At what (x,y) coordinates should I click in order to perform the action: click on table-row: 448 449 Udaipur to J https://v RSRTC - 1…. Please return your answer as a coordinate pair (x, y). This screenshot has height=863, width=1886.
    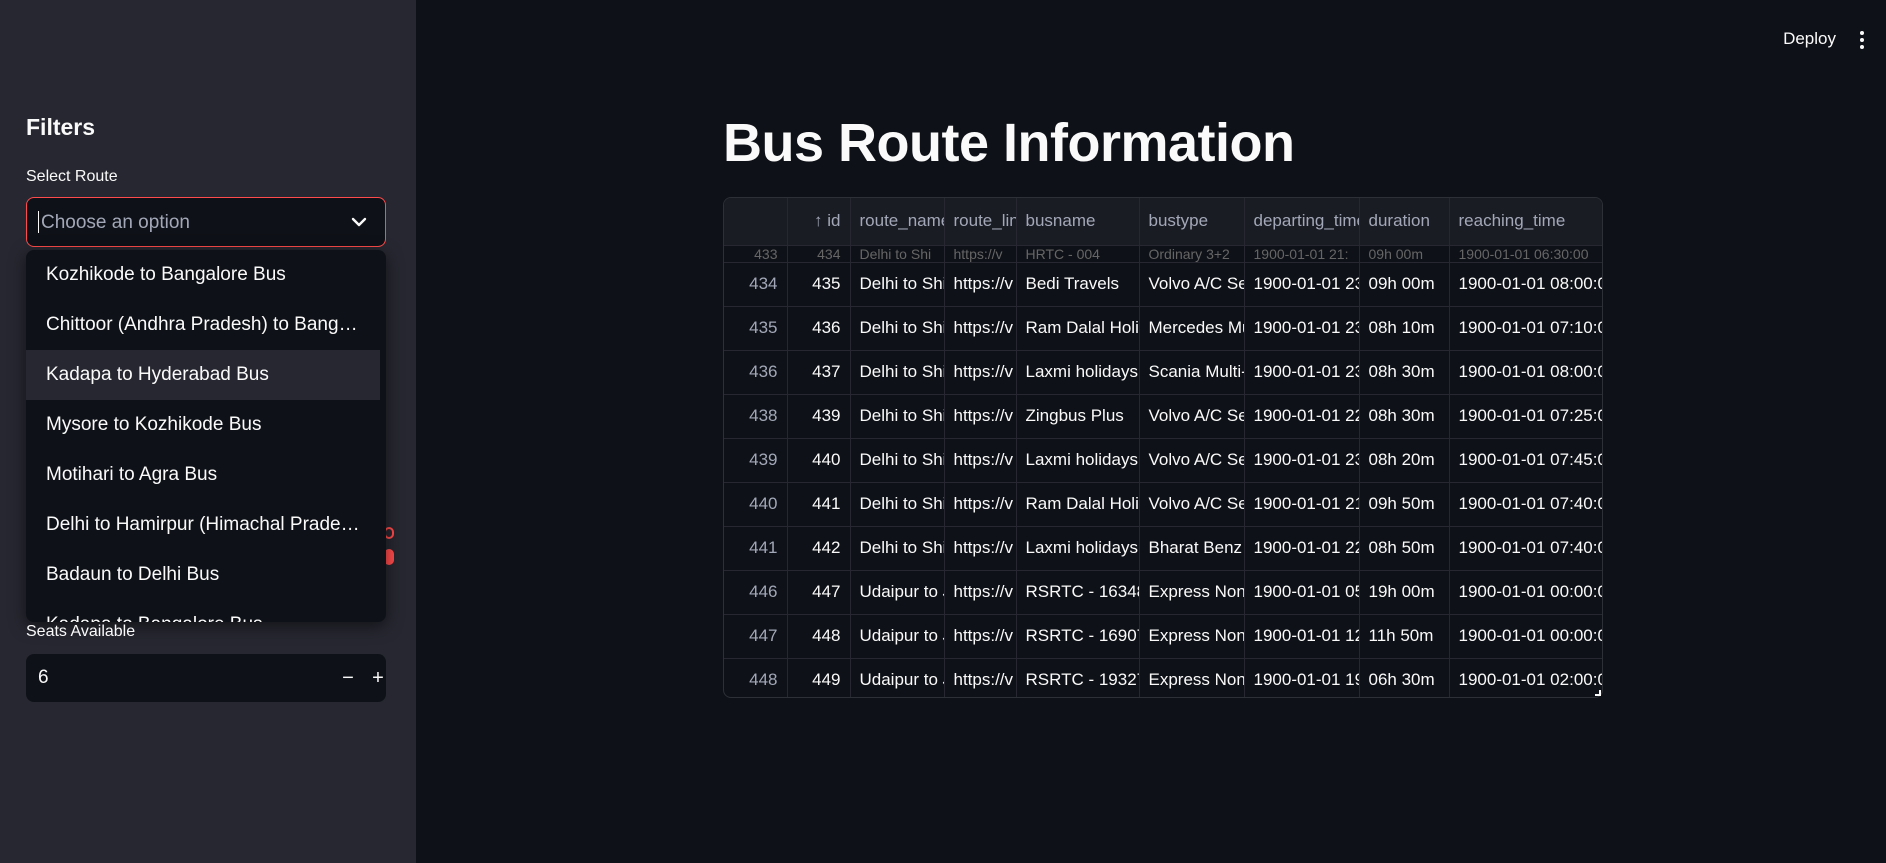
    Looking at the image, I should click on (1163, 677).